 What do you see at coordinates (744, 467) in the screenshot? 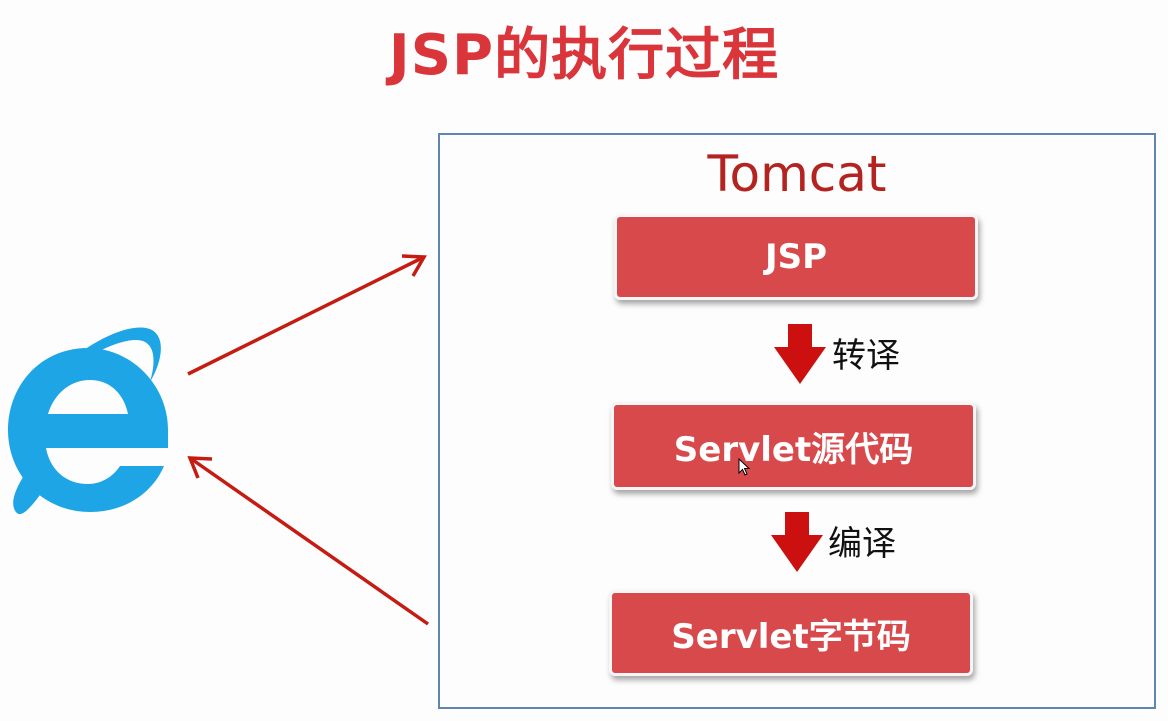
I see `mouse-pointer-icon` at bounding box center [744, 467].